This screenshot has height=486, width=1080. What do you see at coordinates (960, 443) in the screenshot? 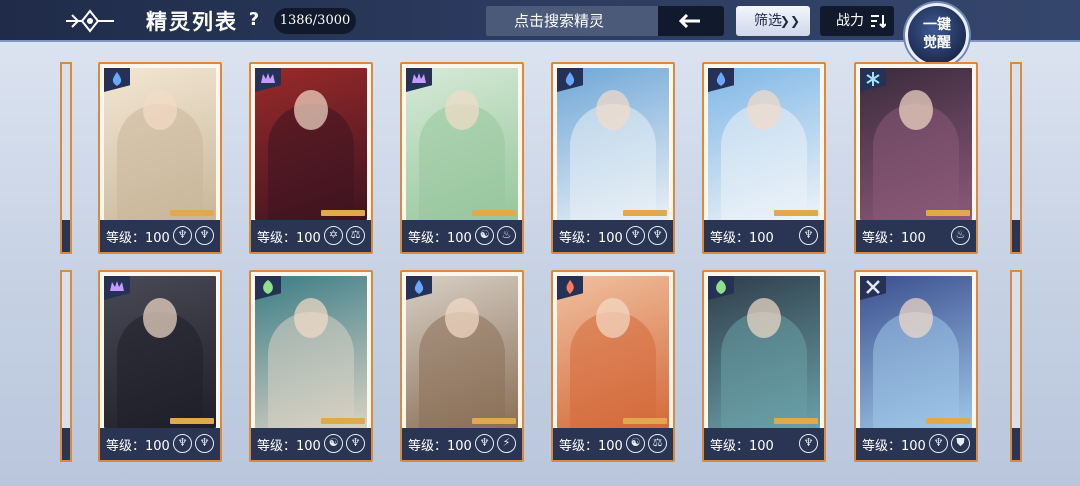
I see `trait-icon: ⛊` at bounding box center [960, 443].